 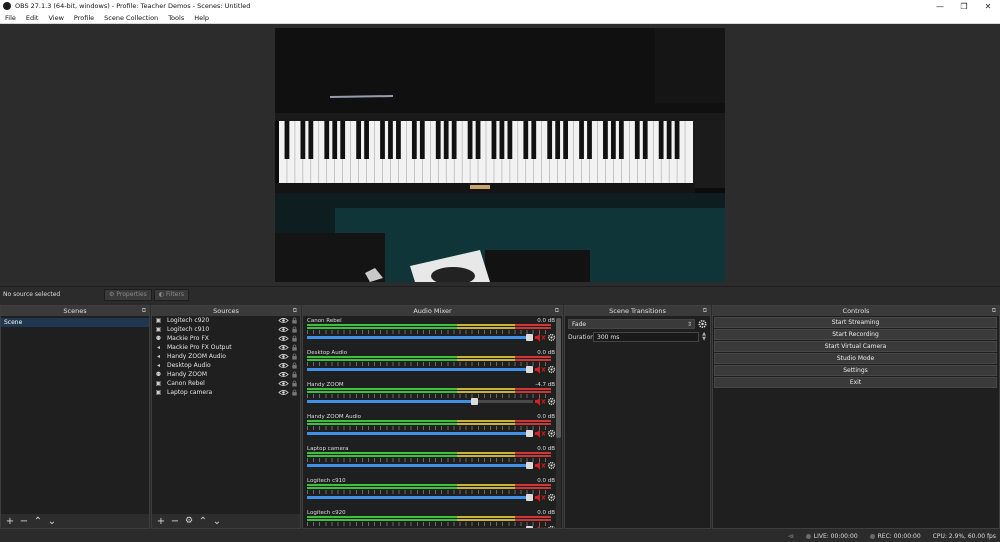 I want to click on mixer-scrollbar, so click(x=558, y=423).